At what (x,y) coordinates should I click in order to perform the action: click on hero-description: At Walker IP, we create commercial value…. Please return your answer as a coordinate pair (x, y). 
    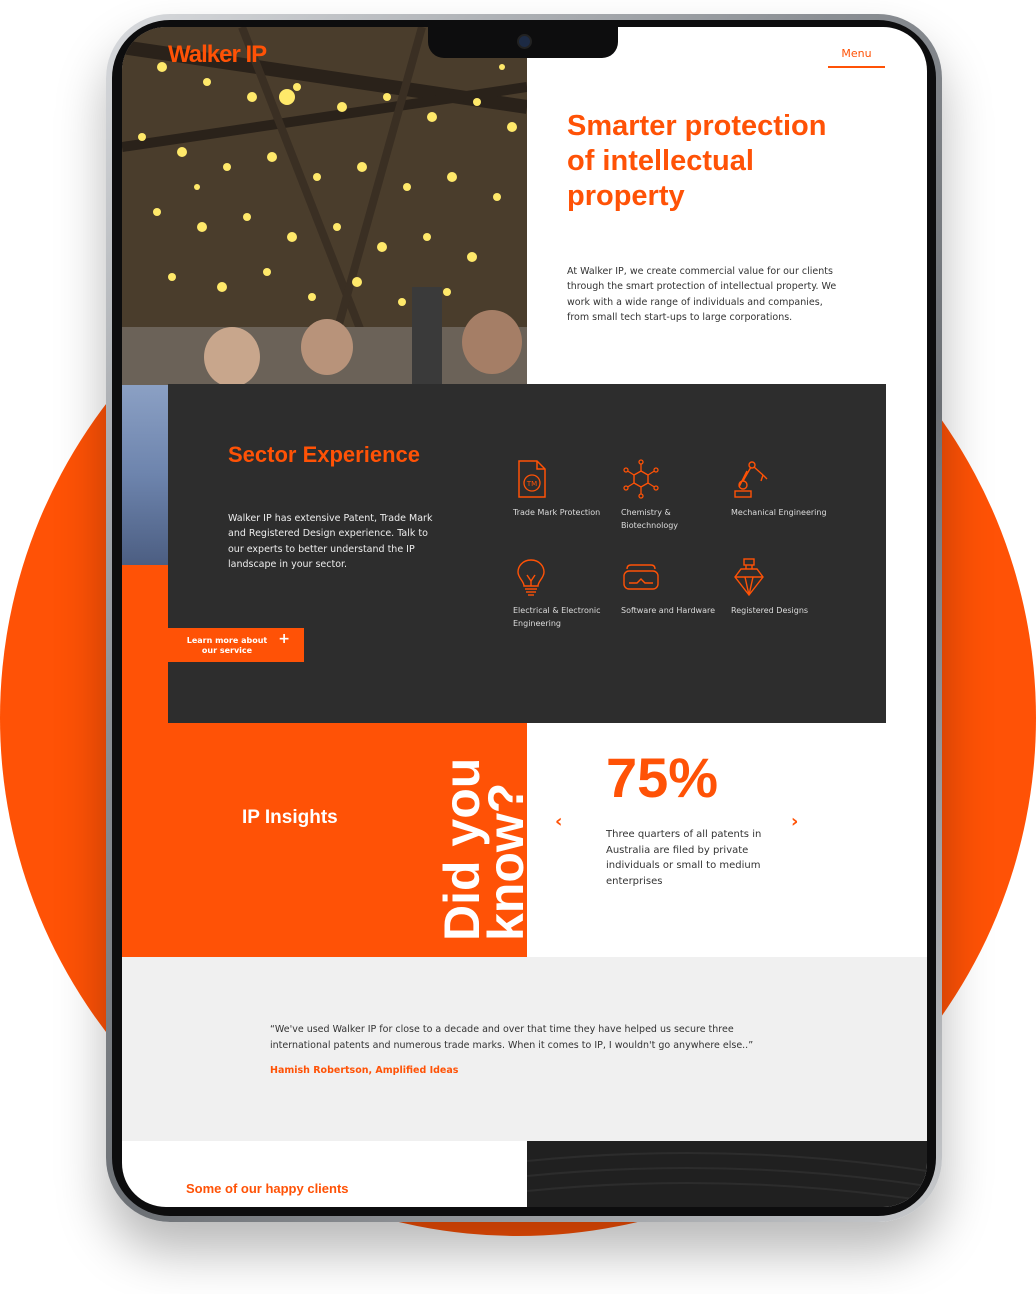
    Looking at the image, I should click on (702, 294).